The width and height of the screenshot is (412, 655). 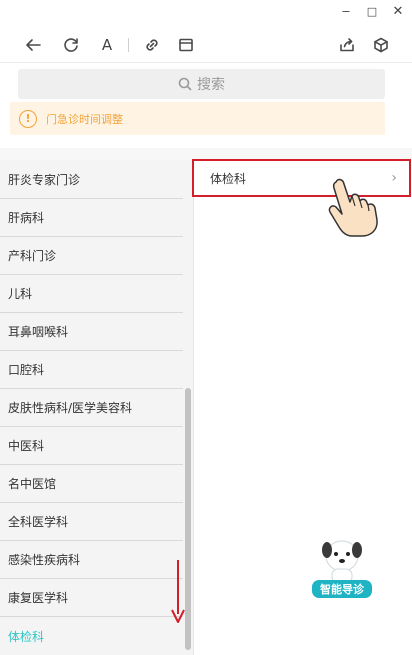 I want to click on list-item: 口腔科, so click(x=91, y=370).